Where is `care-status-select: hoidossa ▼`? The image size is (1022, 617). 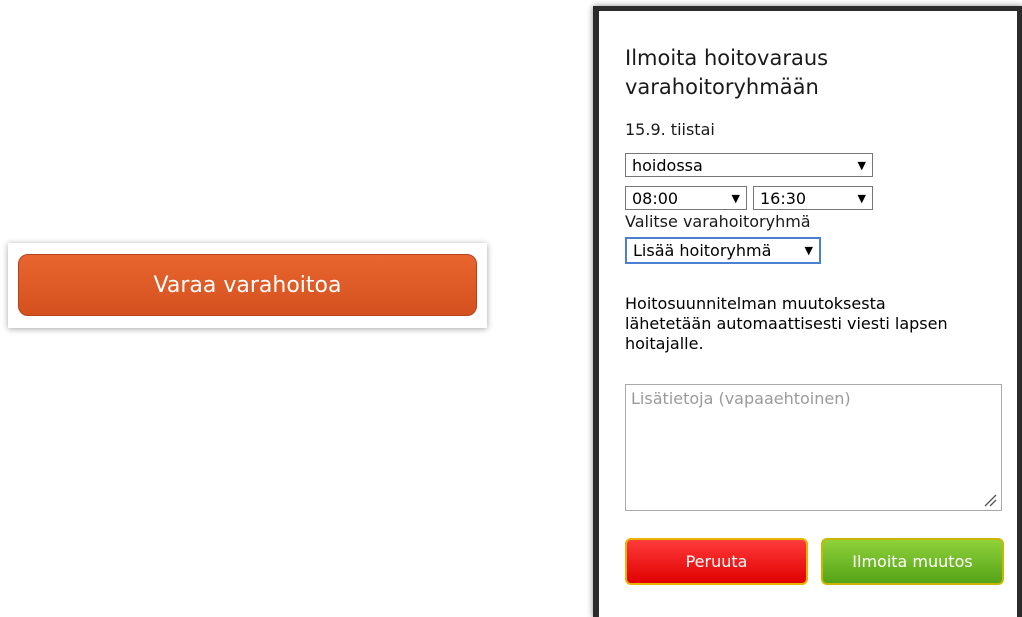
care-status-select: hoidossa ▼ is located at coordinates (749, 165).